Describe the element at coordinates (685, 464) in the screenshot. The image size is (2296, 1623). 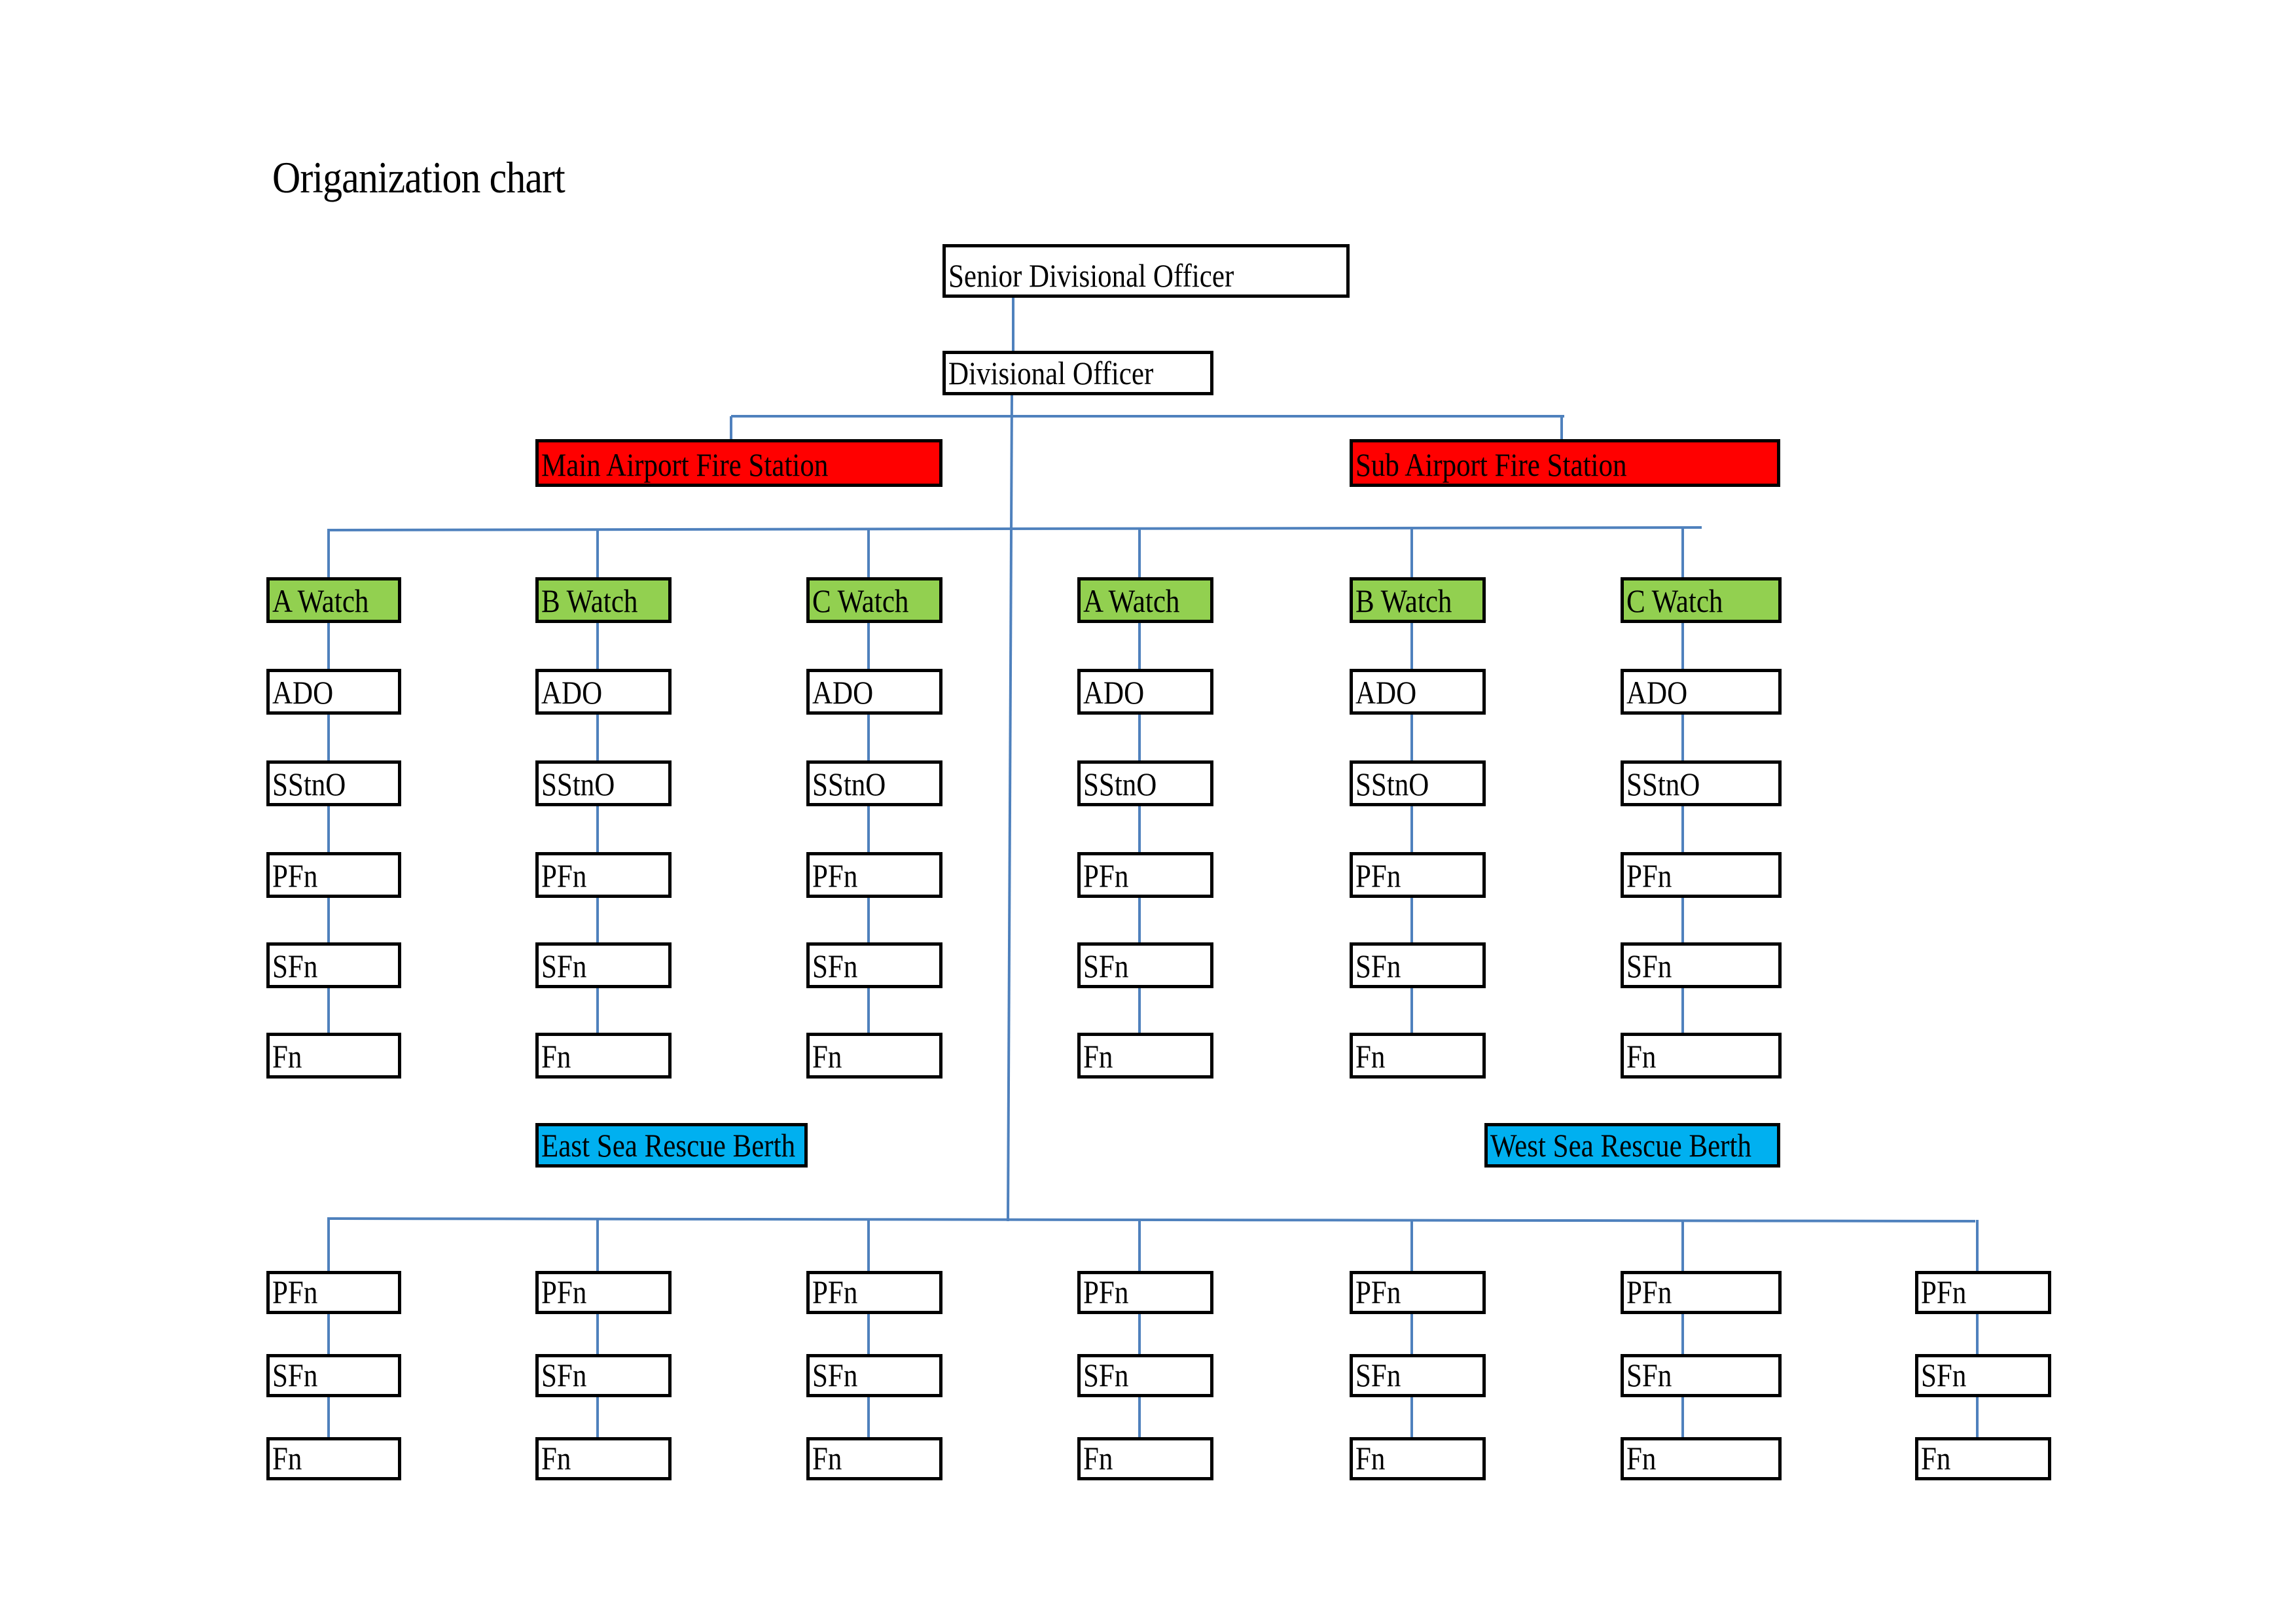
I see `main-station-label: Main Airport Fire Station` at that location.